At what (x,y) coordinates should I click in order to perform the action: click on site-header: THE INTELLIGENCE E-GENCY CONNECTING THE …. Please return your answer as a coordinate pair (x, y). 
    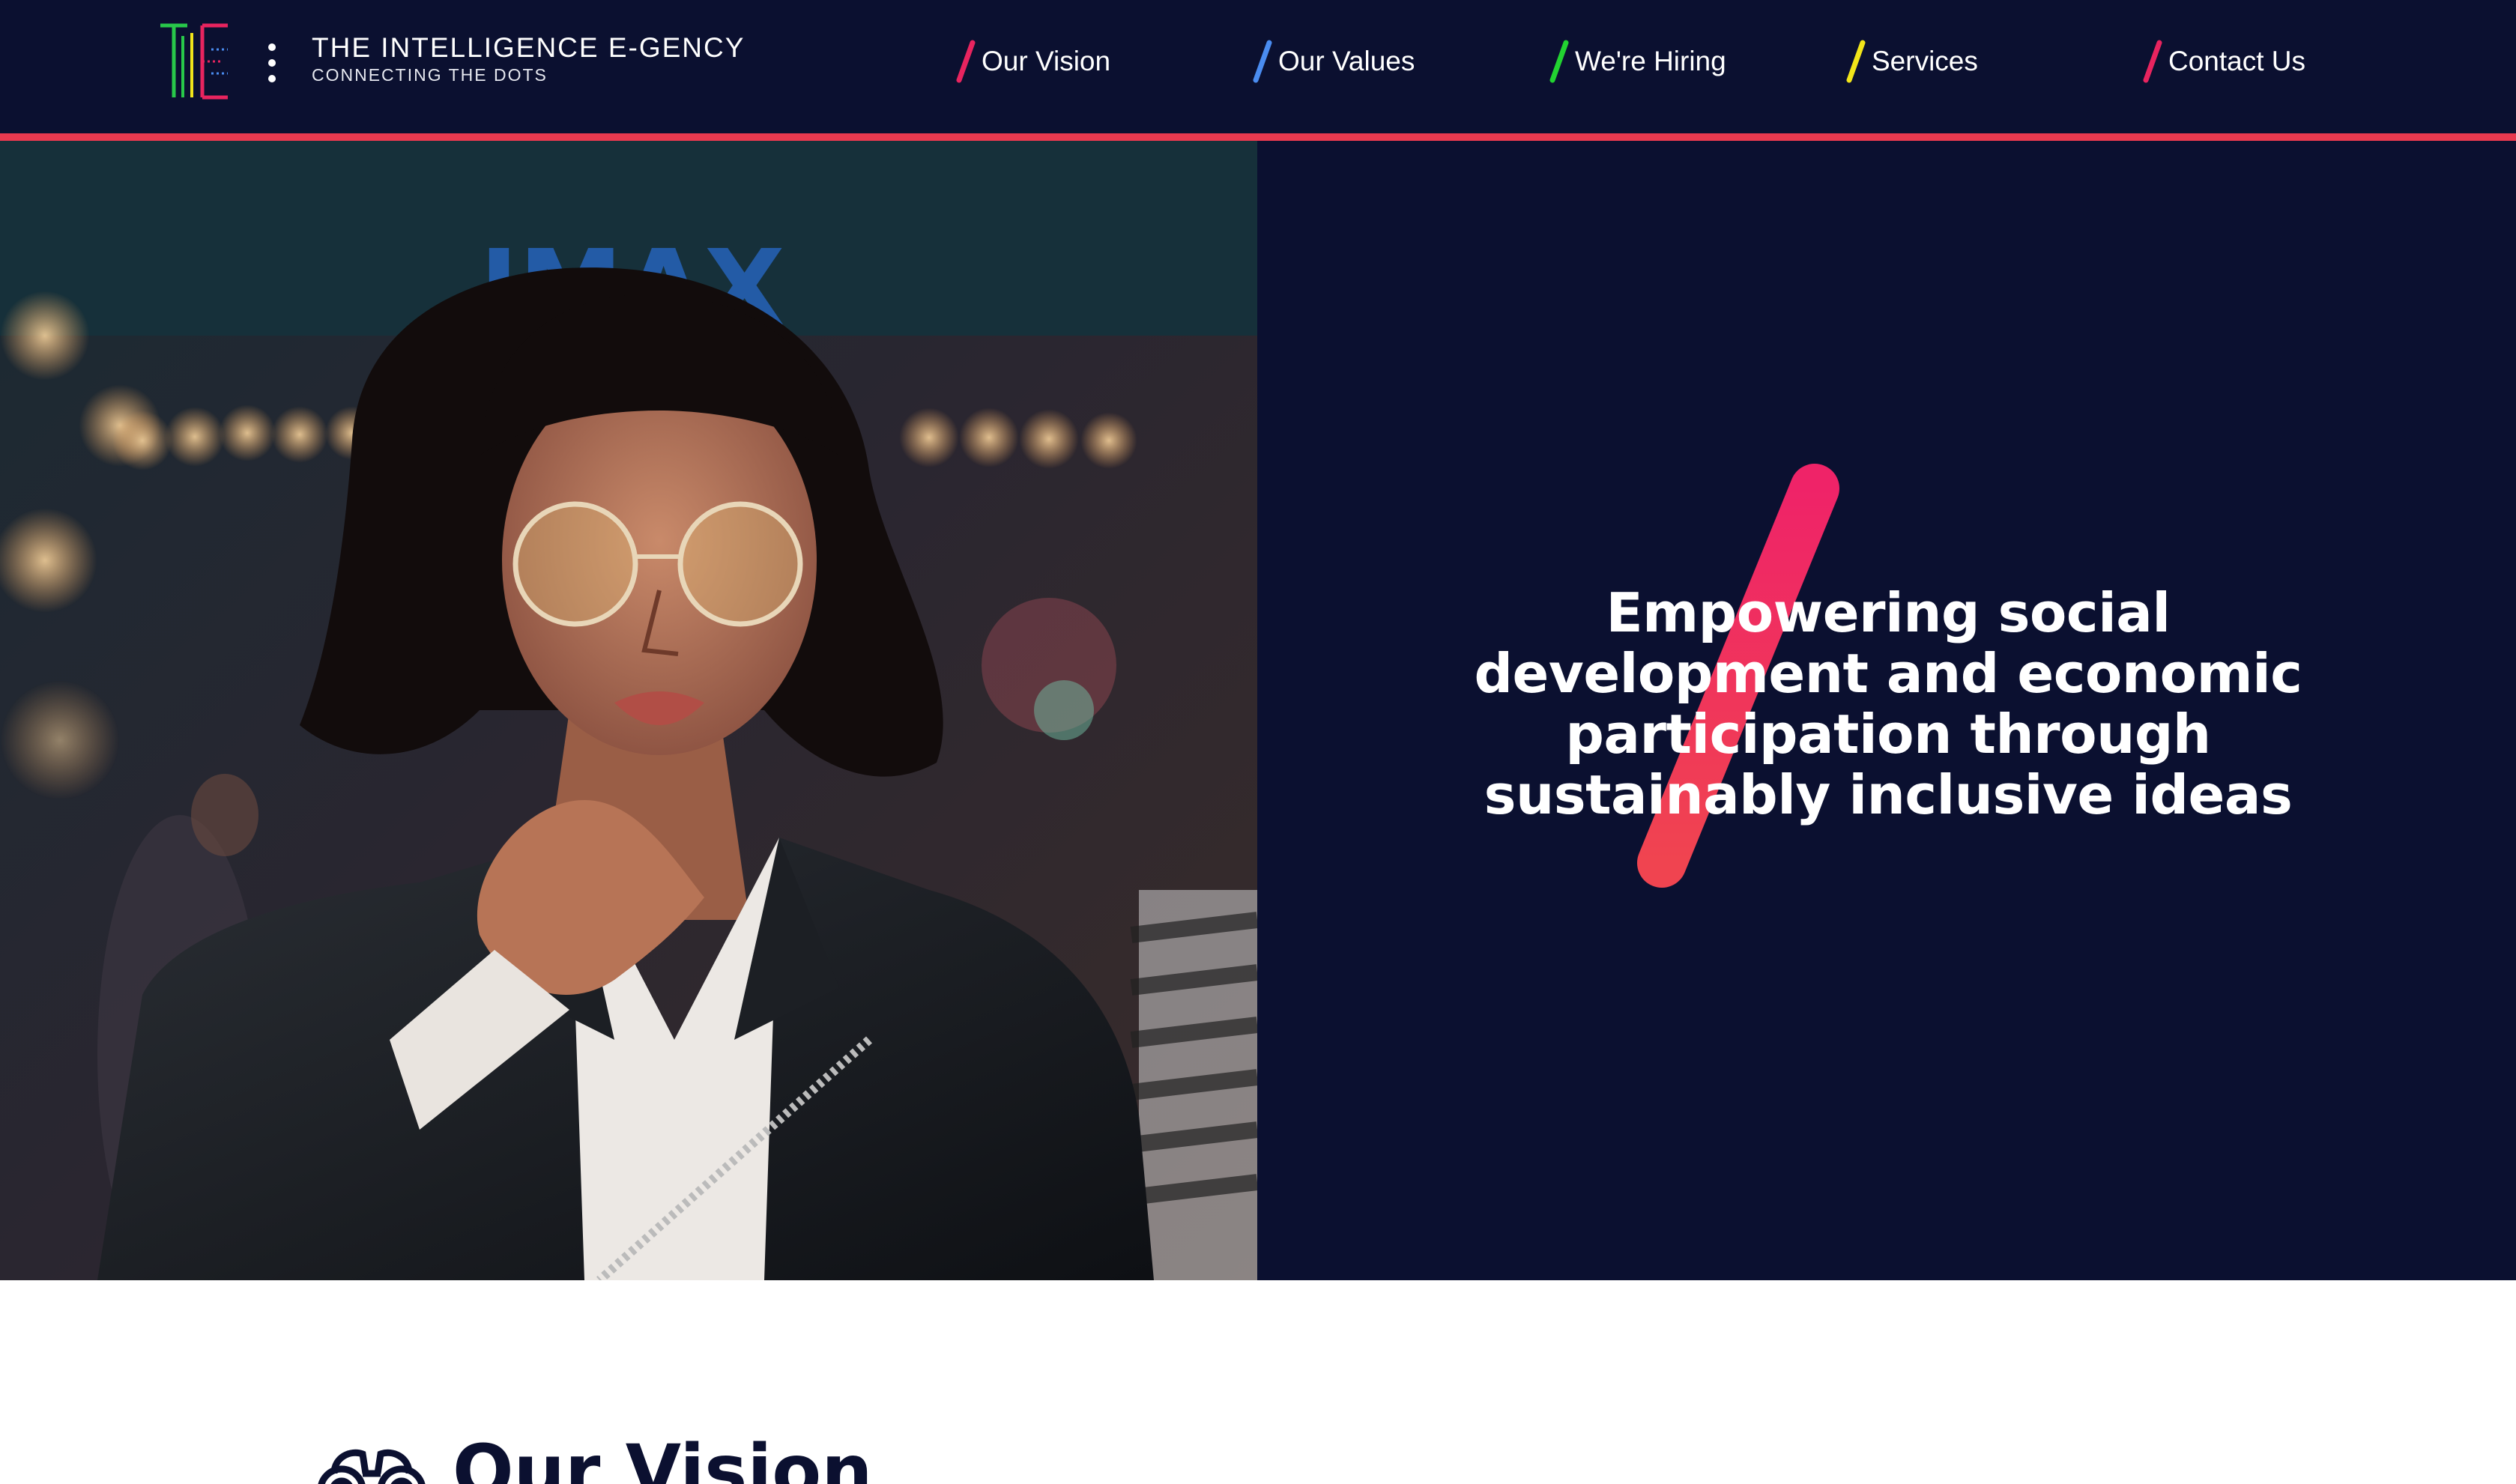
    Looking at the image, I should click on (1258, 67).